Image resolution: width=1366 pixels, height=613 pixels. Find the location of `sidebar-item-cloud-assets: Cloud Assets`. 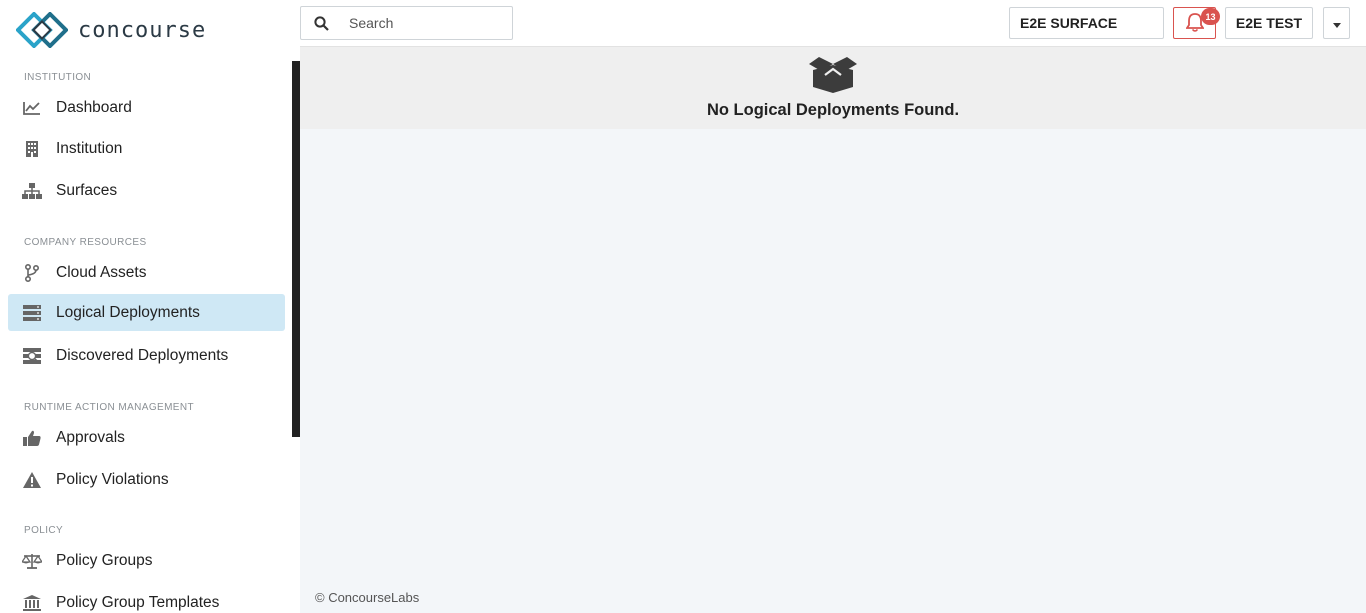

sidebar-item-cloud-assets: Cloud Assets is located at coordinates (146, 272).